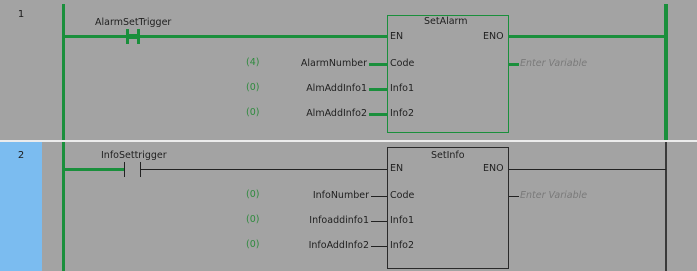  I want to click on input-variable: AlmAddInfo1, so click(331, 88).